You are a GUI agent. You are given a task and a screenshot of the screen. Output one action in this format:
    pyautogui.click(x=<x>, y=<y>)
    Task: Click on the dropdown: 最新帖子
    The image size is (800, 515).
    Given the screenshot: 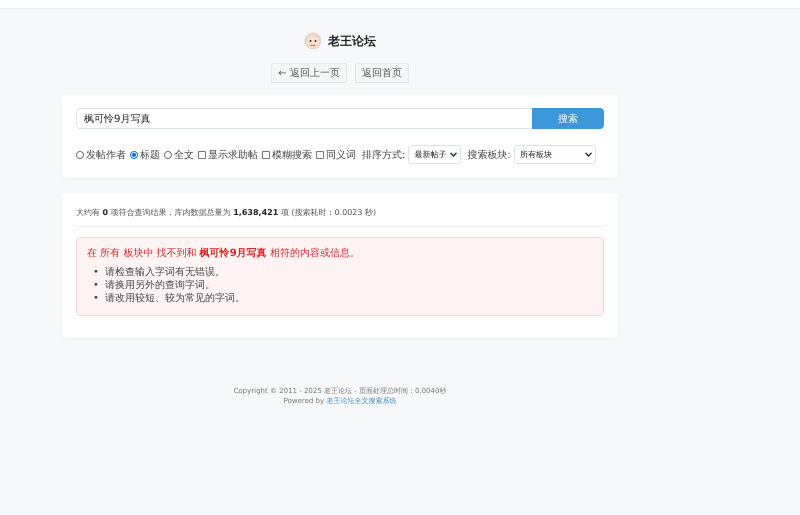 What is the action you would take?
    pyautogui.click(x=435, y=154)
    